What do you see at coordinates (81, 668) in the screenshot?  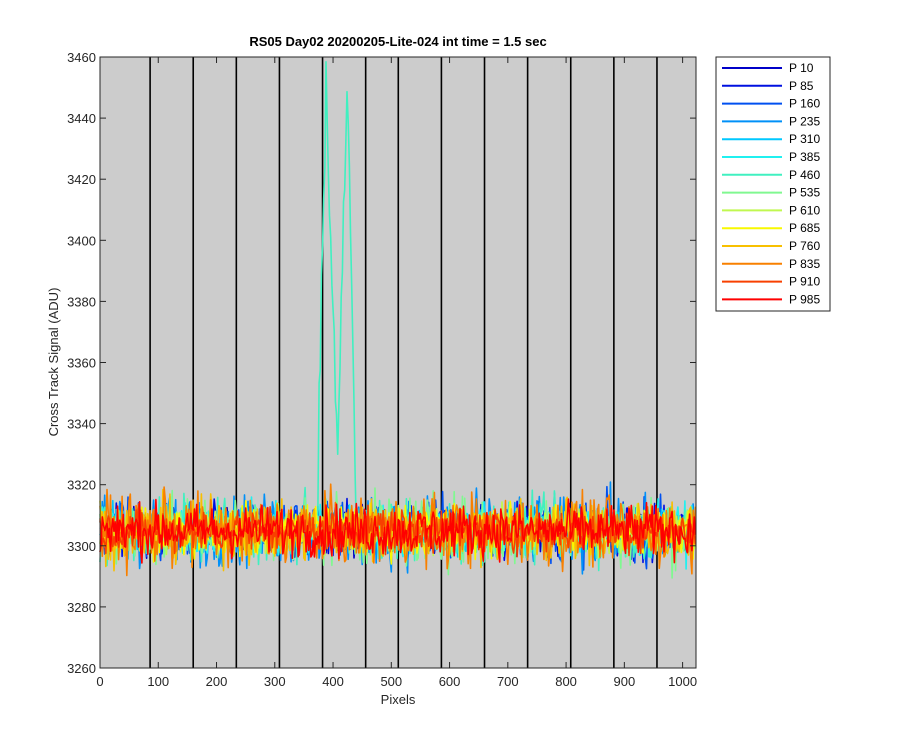 I see `y-tick-label: 3260` at bounding box center [81, 668].